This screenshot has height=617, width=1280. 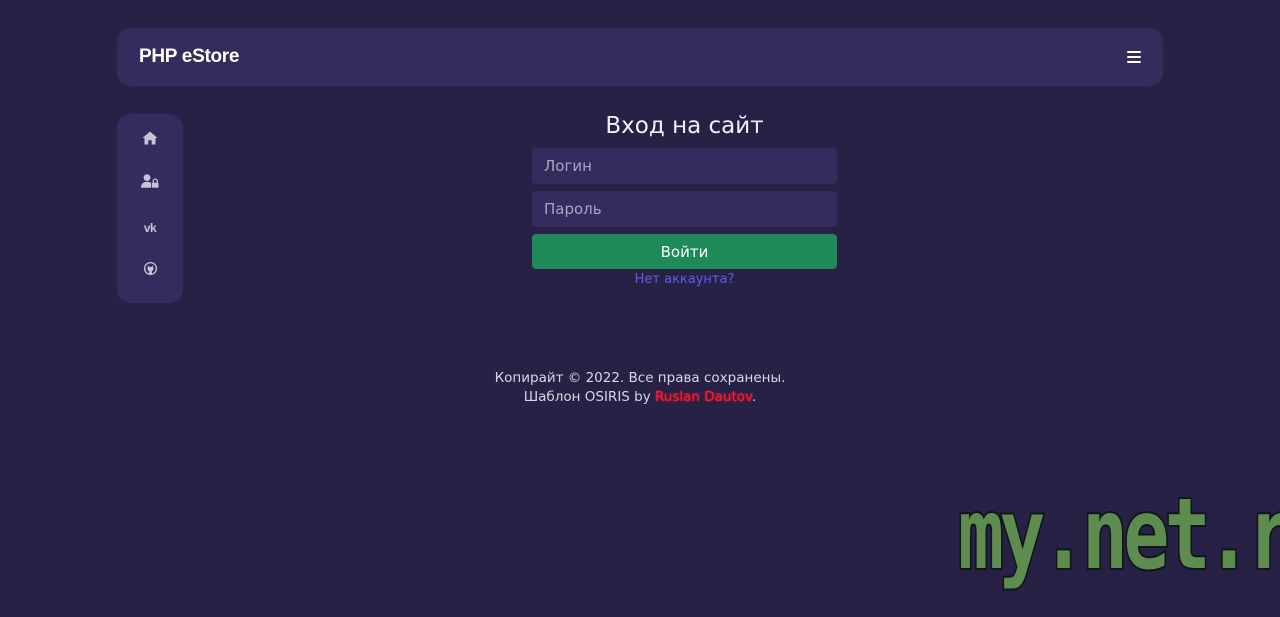 I want to click on author-link: Ruslan Dautov, so click(x=703, y=397).